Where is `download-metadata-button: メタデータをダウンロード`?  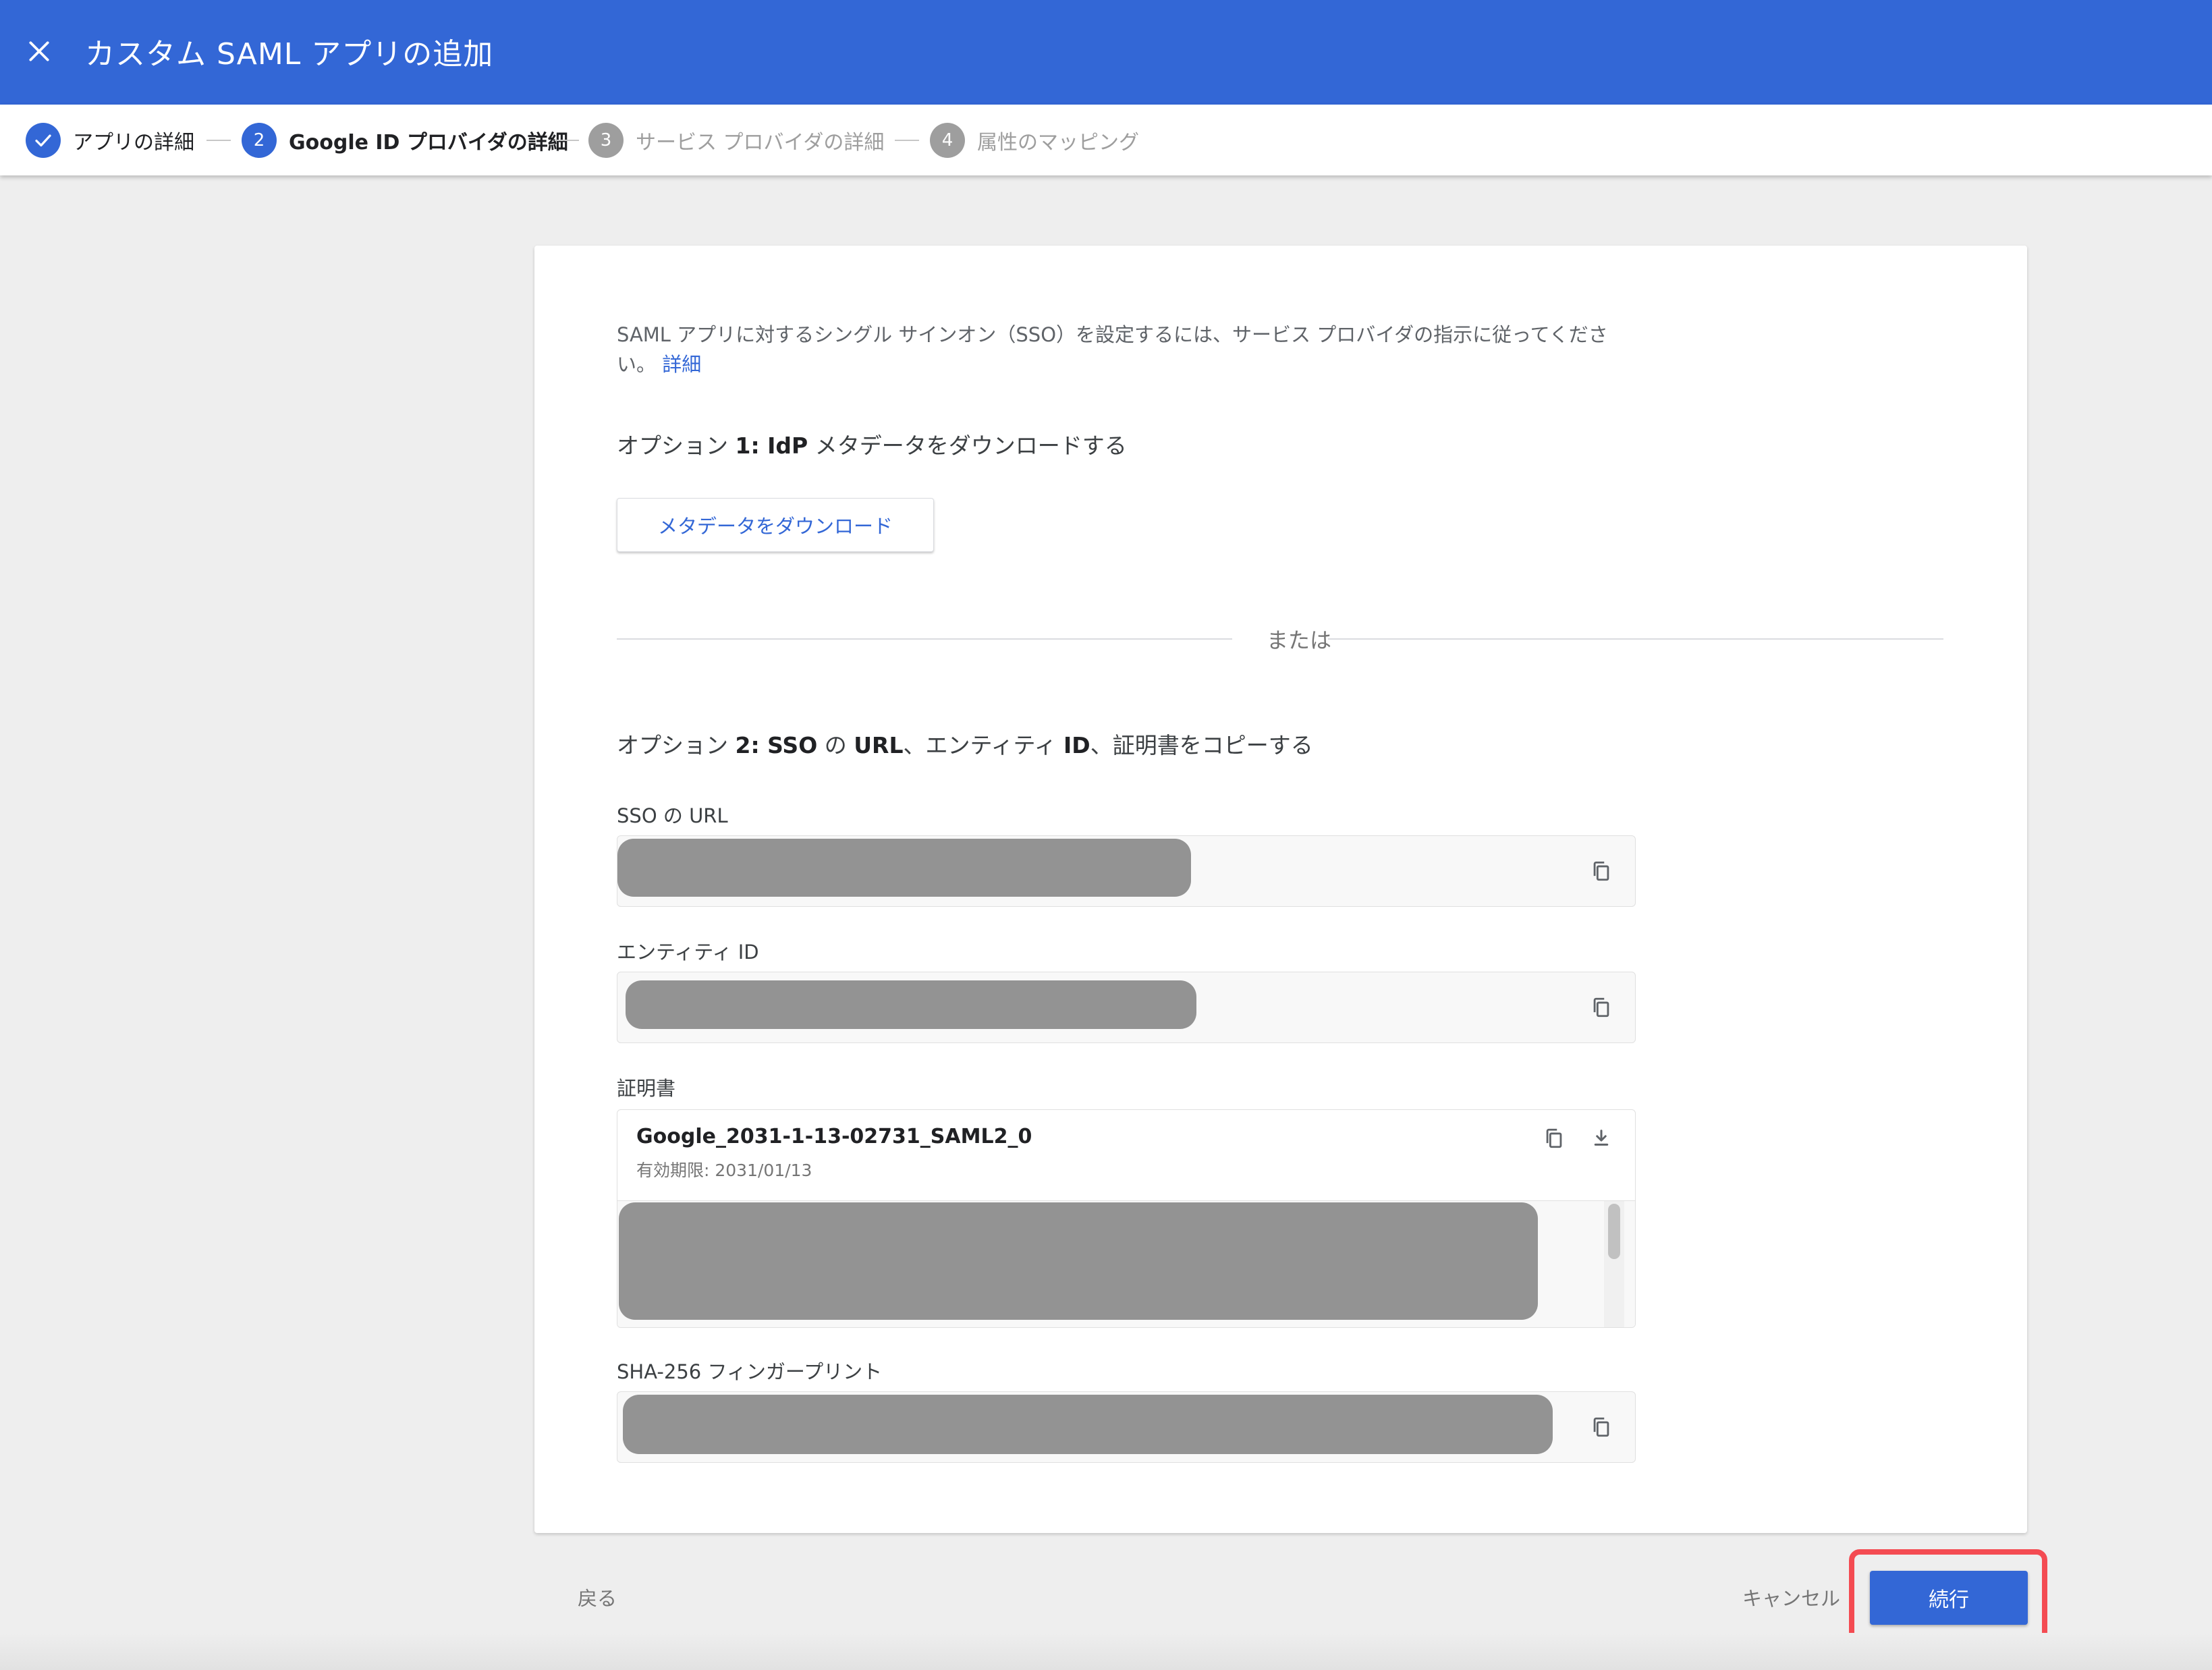 download-metadata-button: メタデータをダウンロード is located at coordinates (775, 525).